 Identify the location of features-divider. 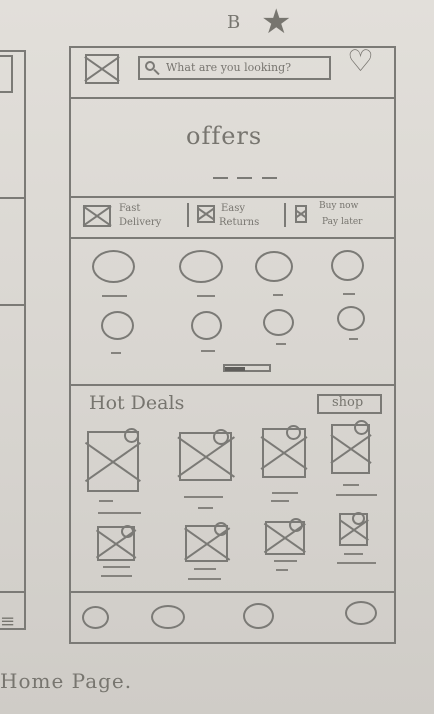
(232, 238).